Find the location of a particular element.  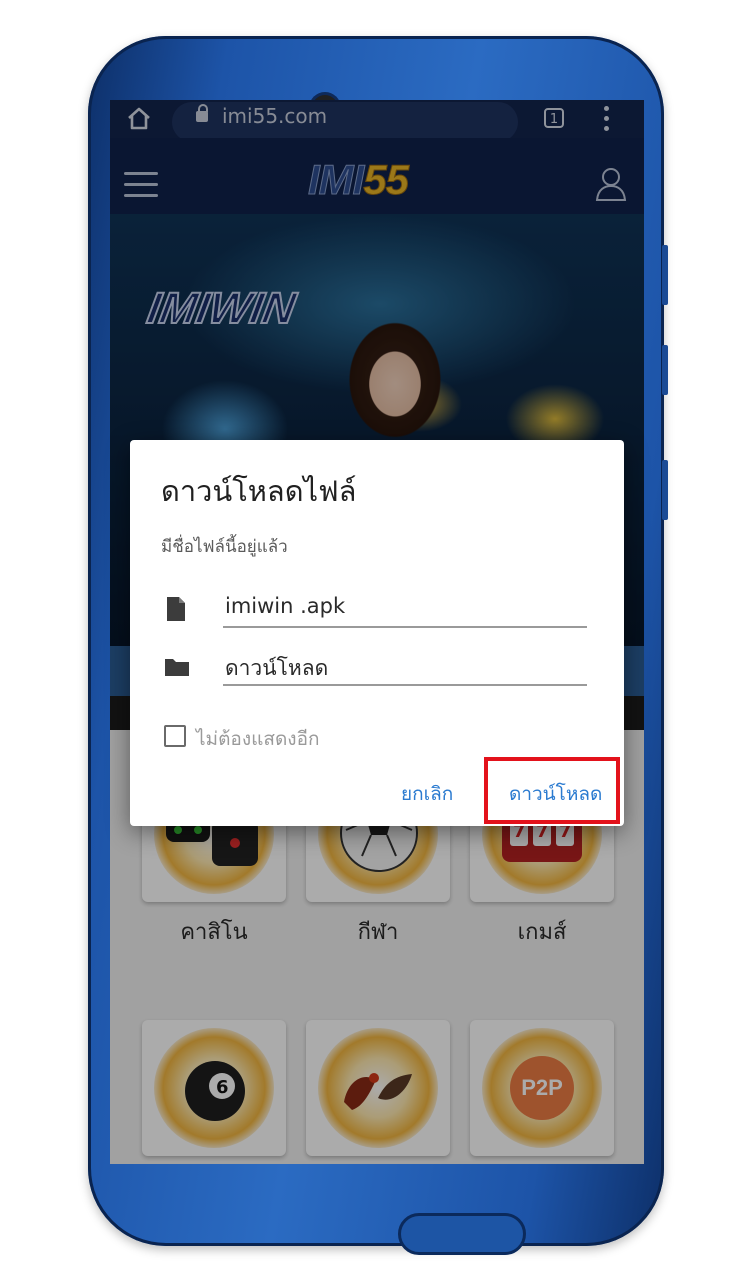

download-button-highlight-box is located at coordinates (552, 790).